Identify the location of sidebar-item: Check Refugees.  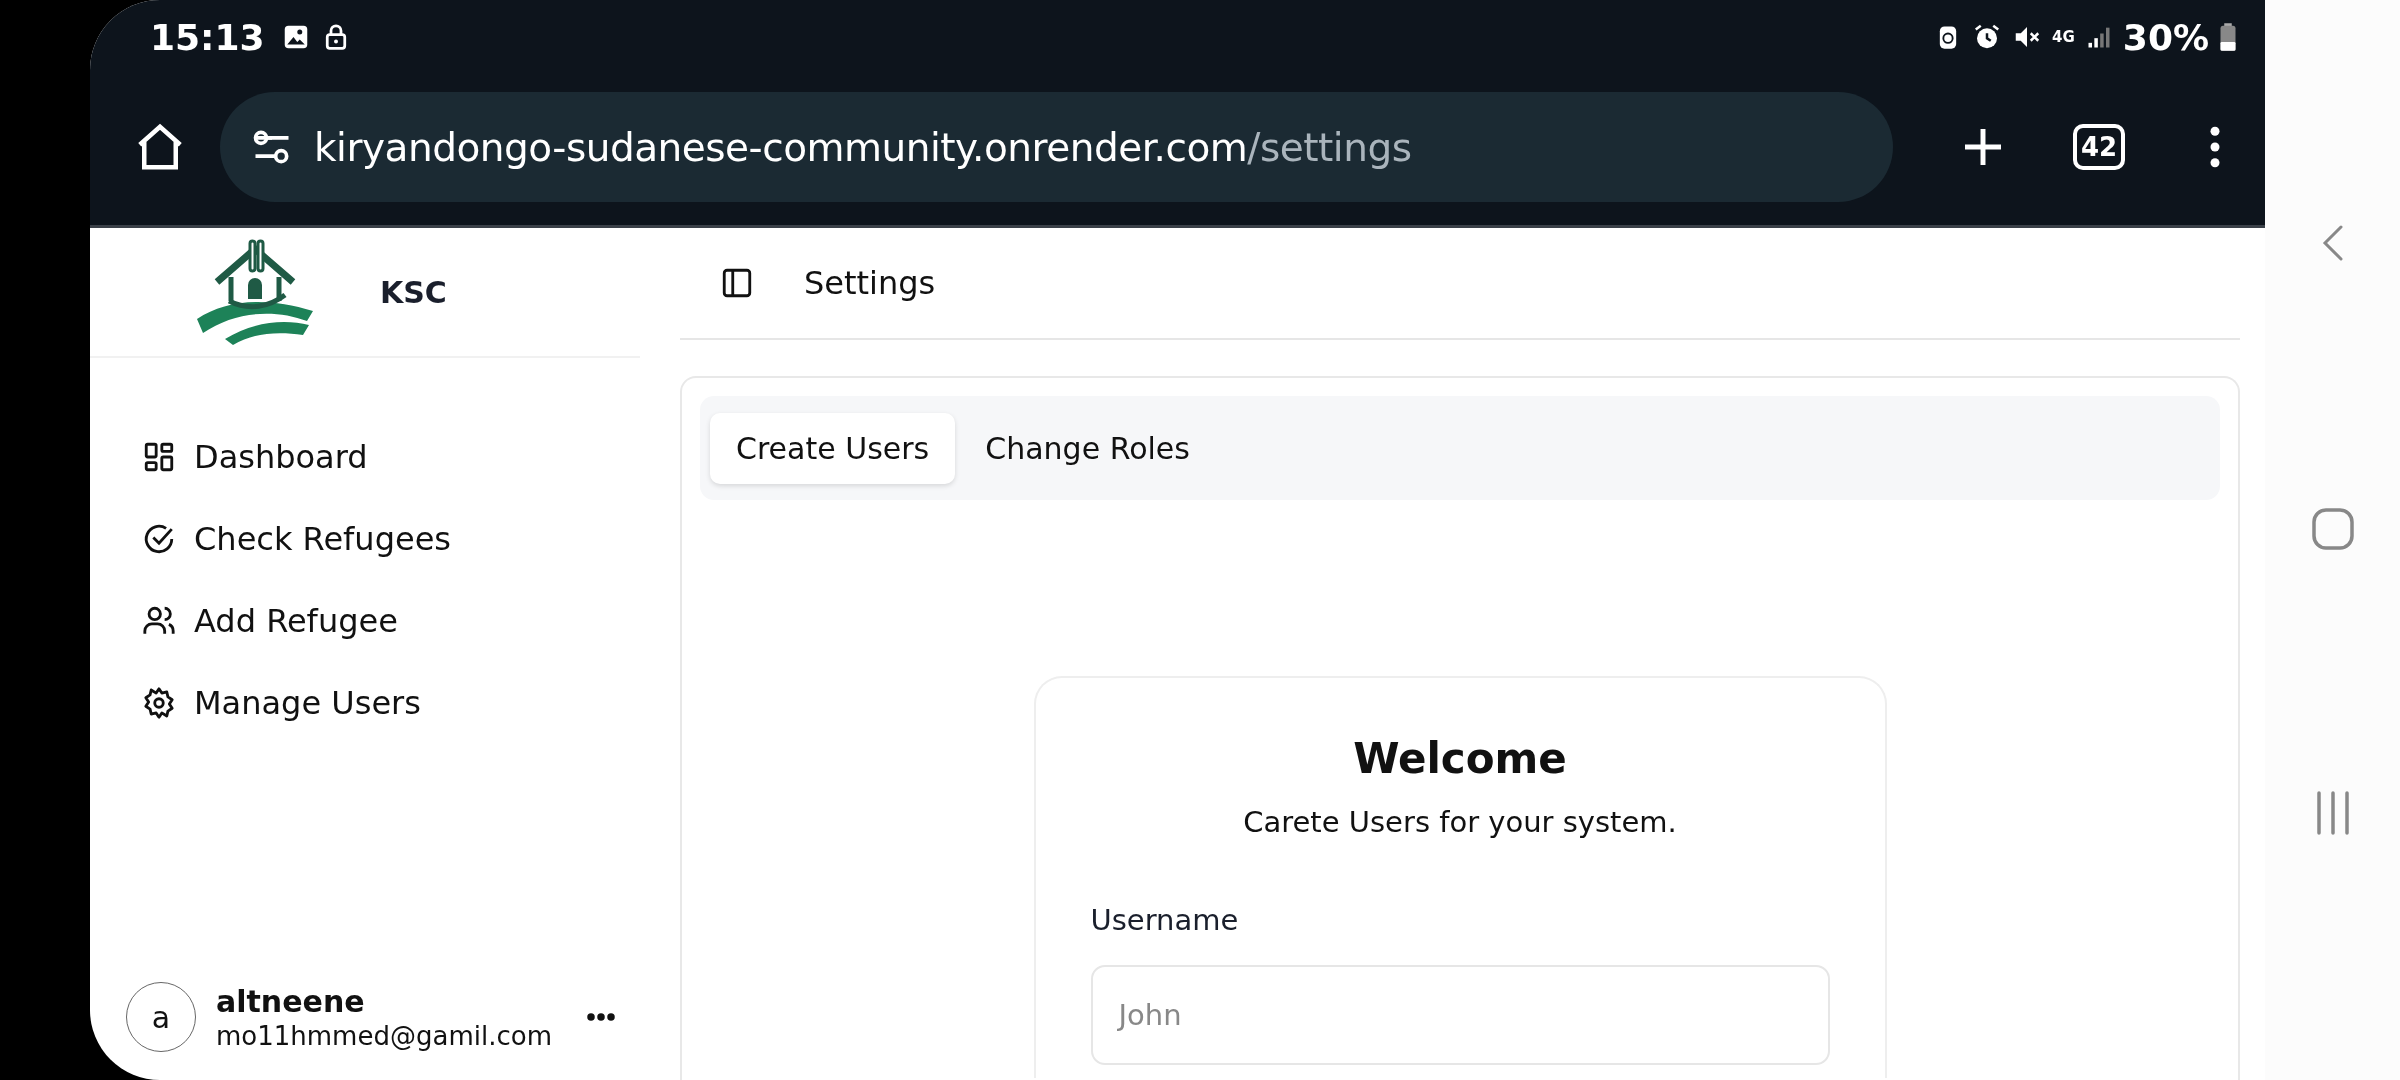
(391, 539).